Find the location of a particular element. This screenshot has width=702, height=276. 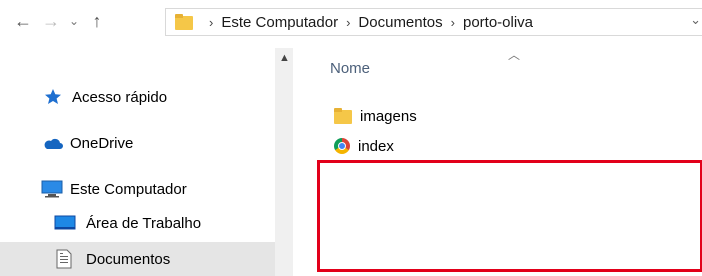

file-row-imagens: imagens is located at coordinates (375, 116).